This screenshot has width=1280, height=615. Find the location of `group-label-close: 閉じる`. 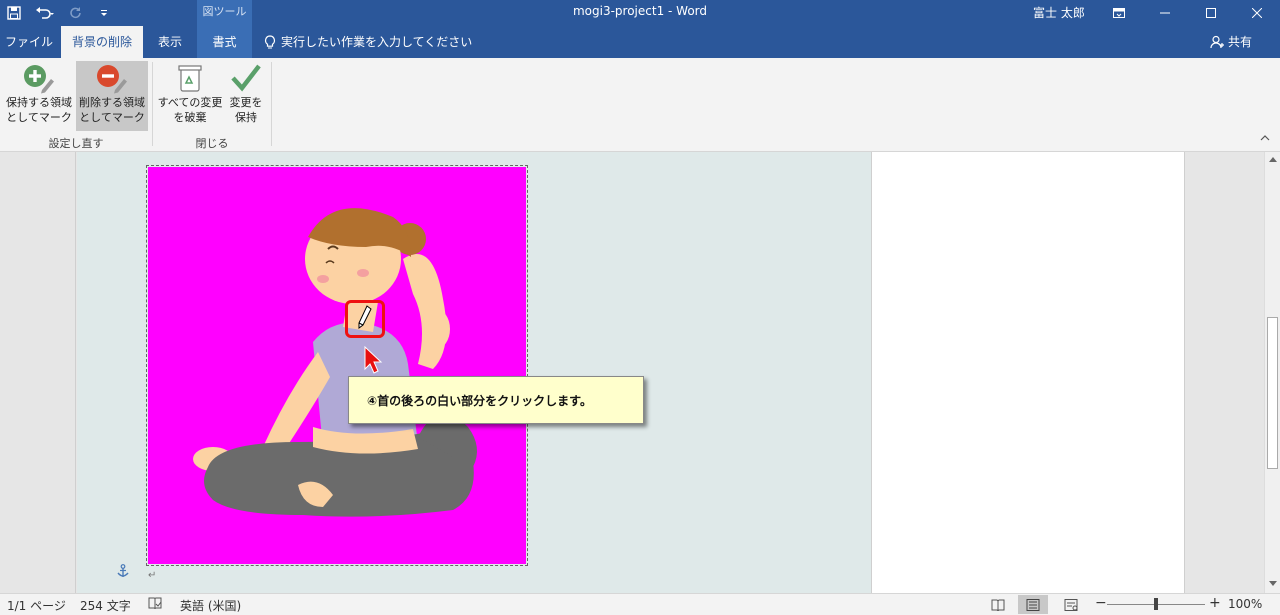

group-label-close: 閉じる is located at coordinates (212, 143).